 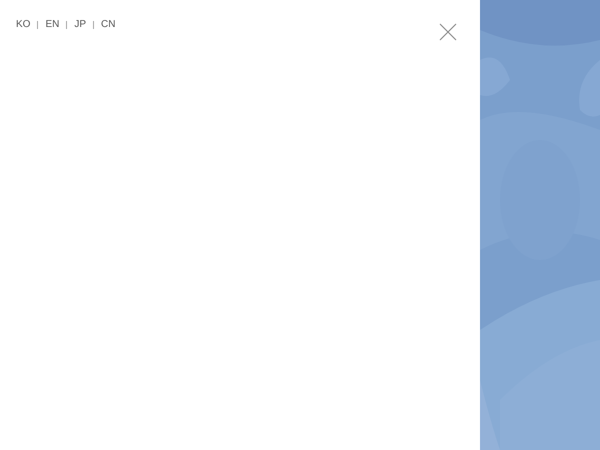 I want to click on close-button, so click(x=448, y=32).